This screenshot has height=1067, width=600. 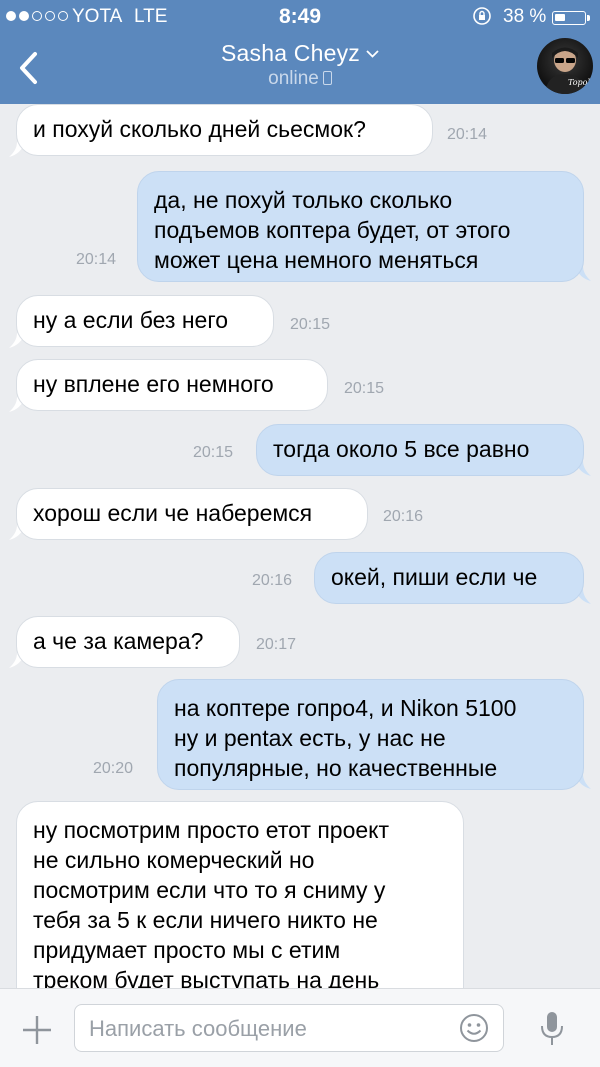 What do you see at coordinates (153, 384) in the screenshot?
I see `message-text: ну вплене его немного` at bounding box center [153, 384].